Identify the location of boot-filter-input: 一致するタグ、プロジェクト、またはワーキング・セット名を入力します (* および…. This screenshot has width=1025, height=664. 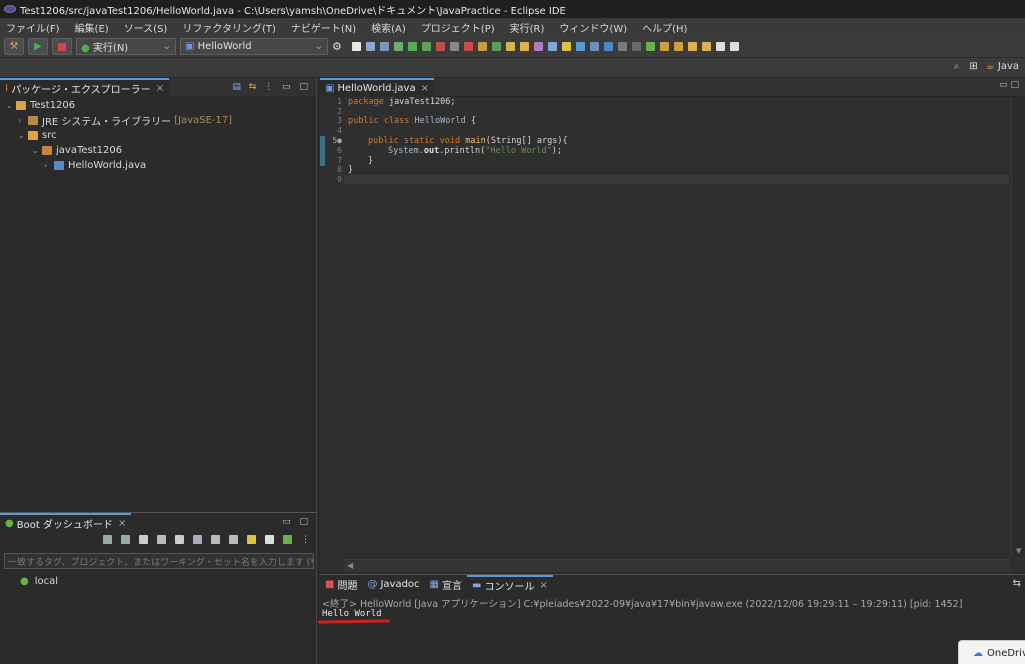
(159, 561).